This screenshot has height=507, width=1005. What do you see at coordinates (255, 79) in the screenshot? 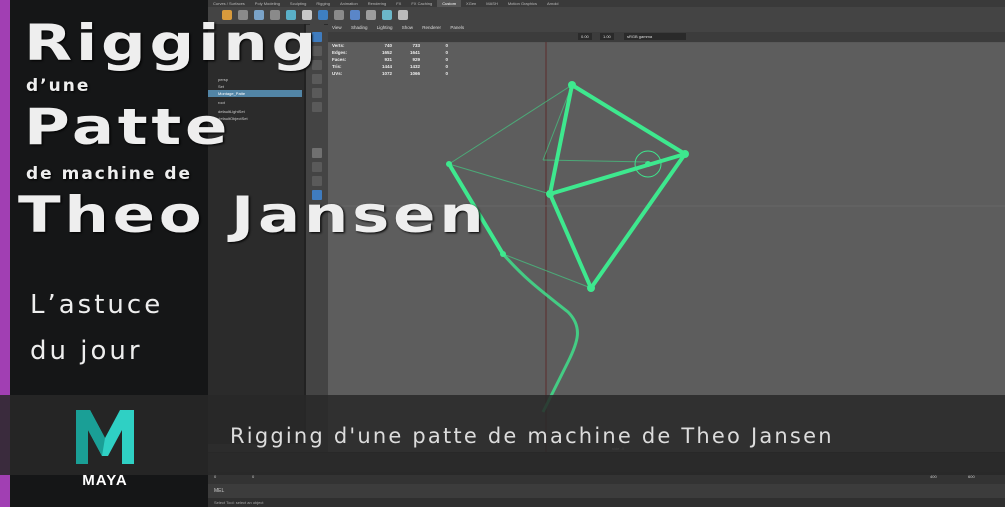
I see `outliner-item: persp` at bounding box center [255, 79].